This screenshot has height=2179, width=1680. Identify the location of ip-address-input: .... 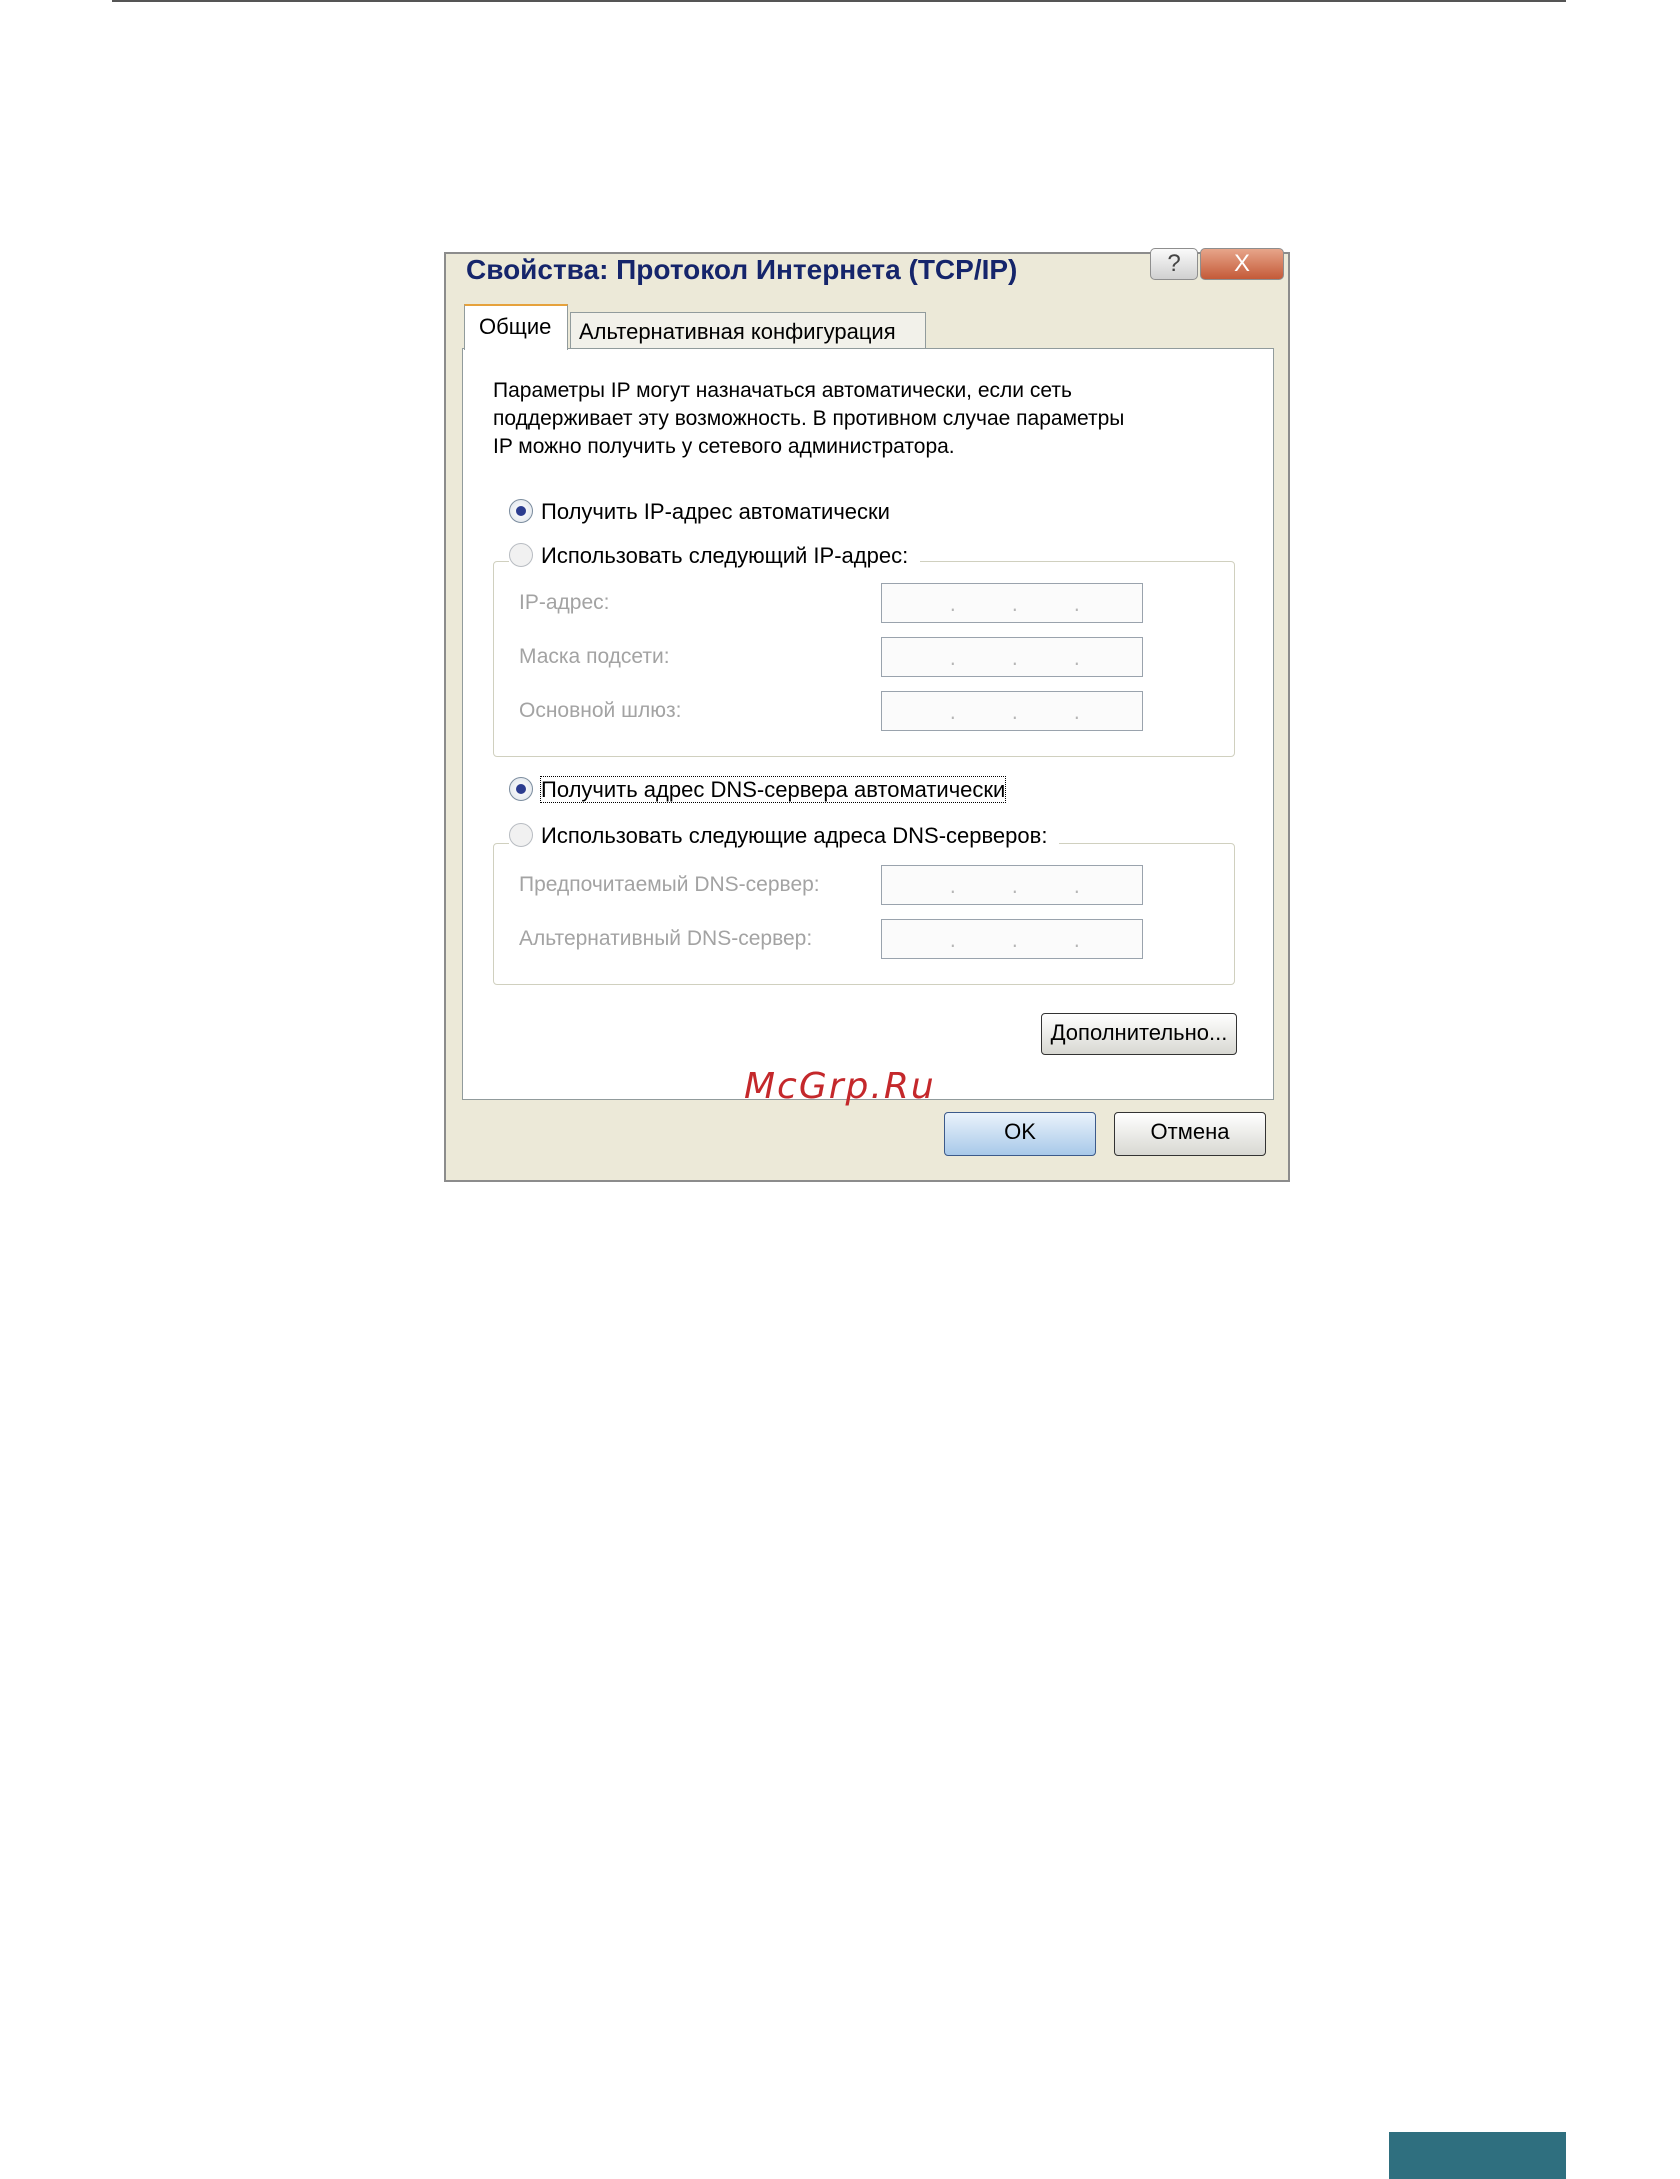
(1012, 603).